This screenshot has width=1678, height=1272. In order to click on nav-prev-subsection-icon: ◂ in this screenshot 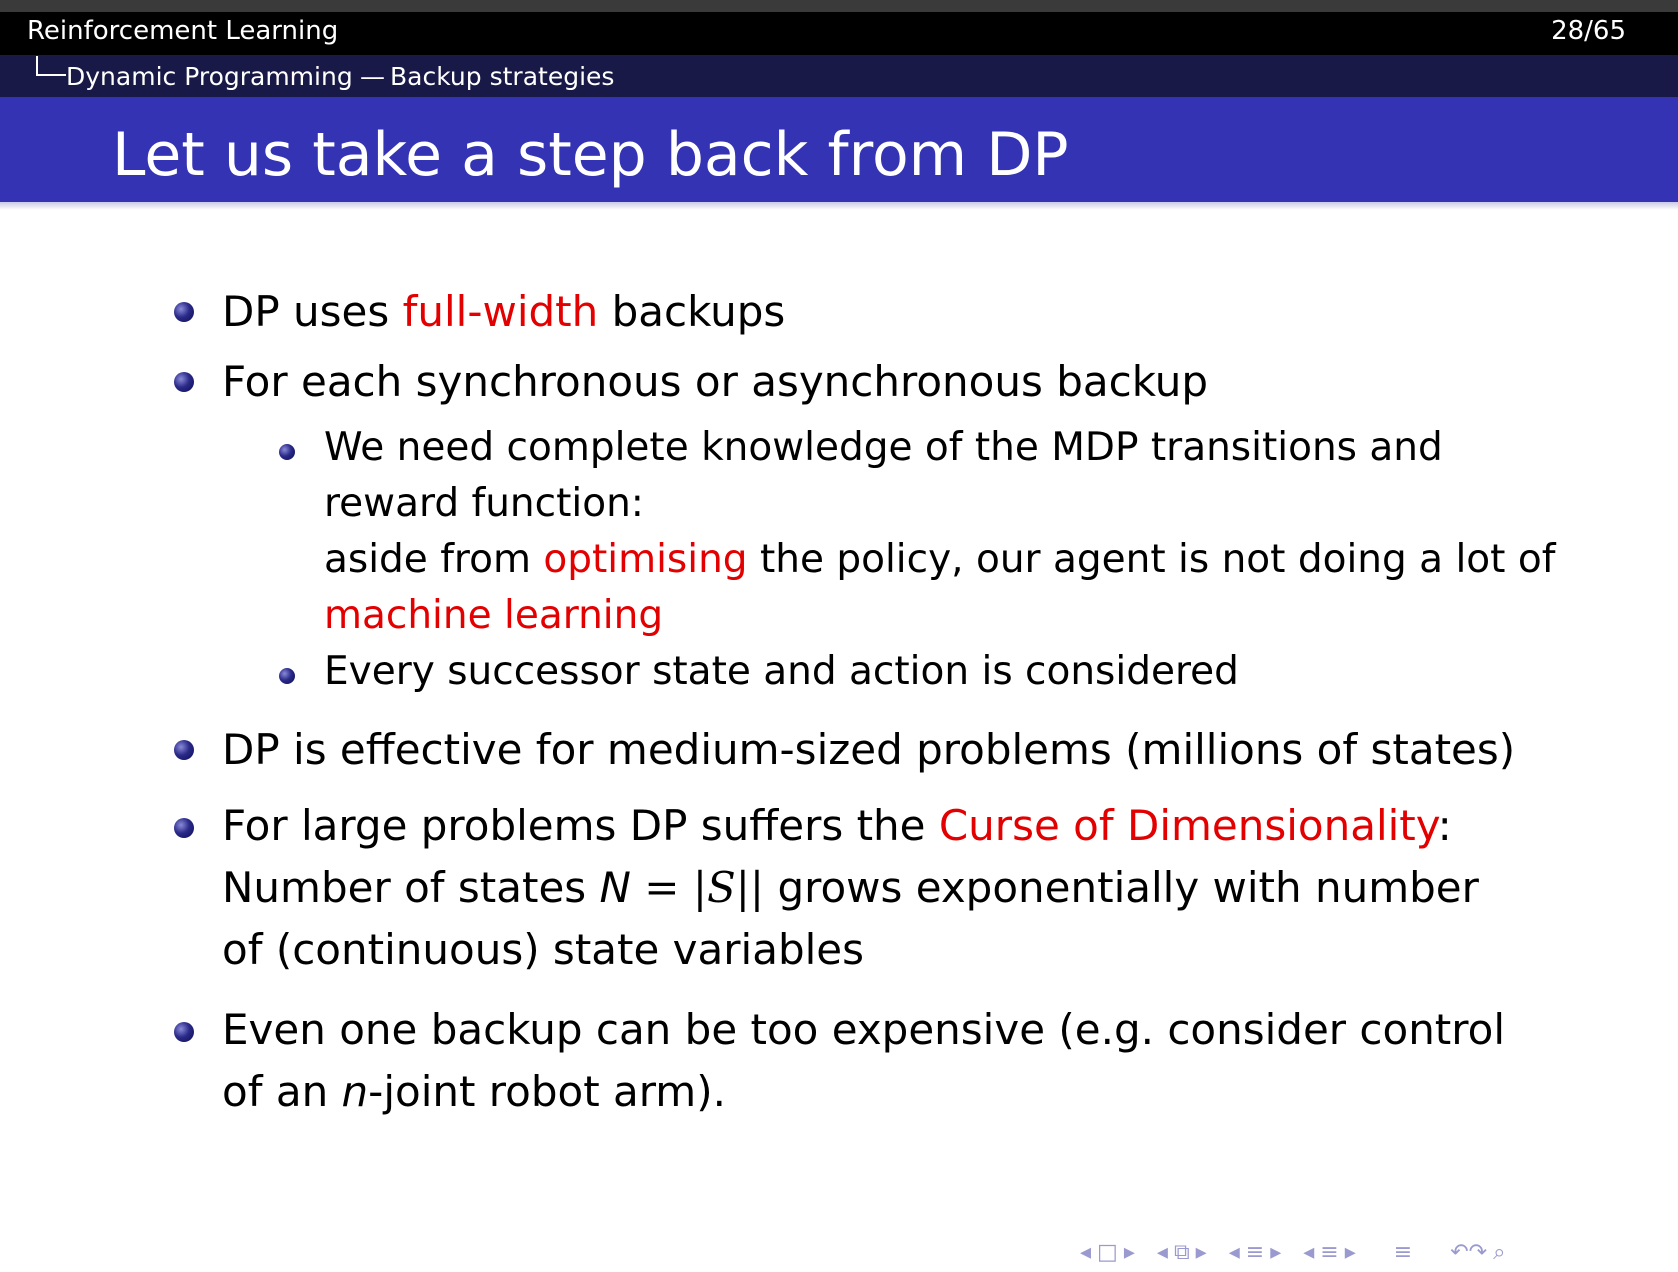, I will do `click(1234, 1253)`.